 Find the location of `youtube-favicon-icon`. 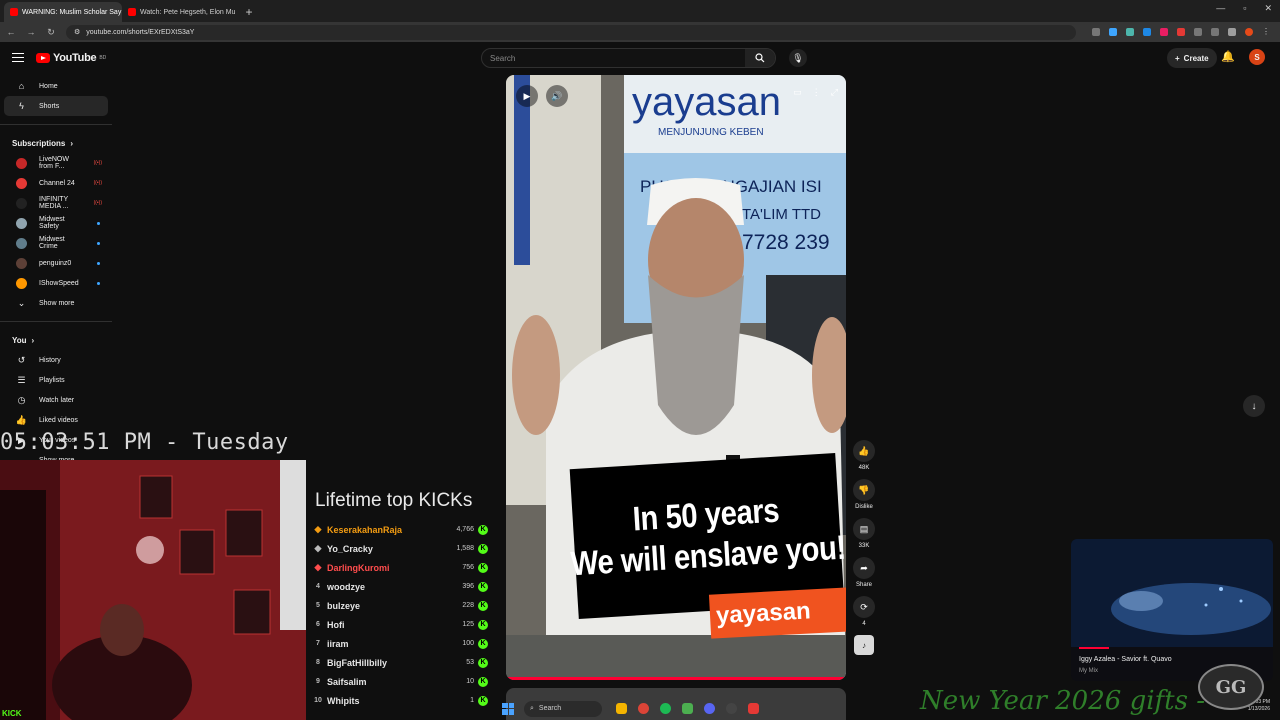

youtube-favicon-icon is located at coordinates (132, 12).